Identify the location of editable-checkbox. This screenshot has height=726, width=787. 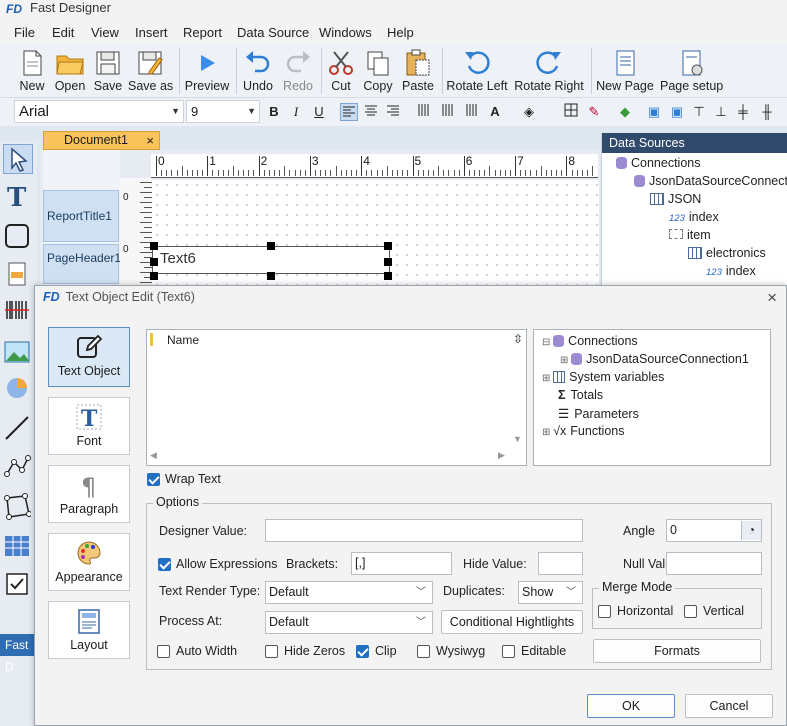
(508, 651).